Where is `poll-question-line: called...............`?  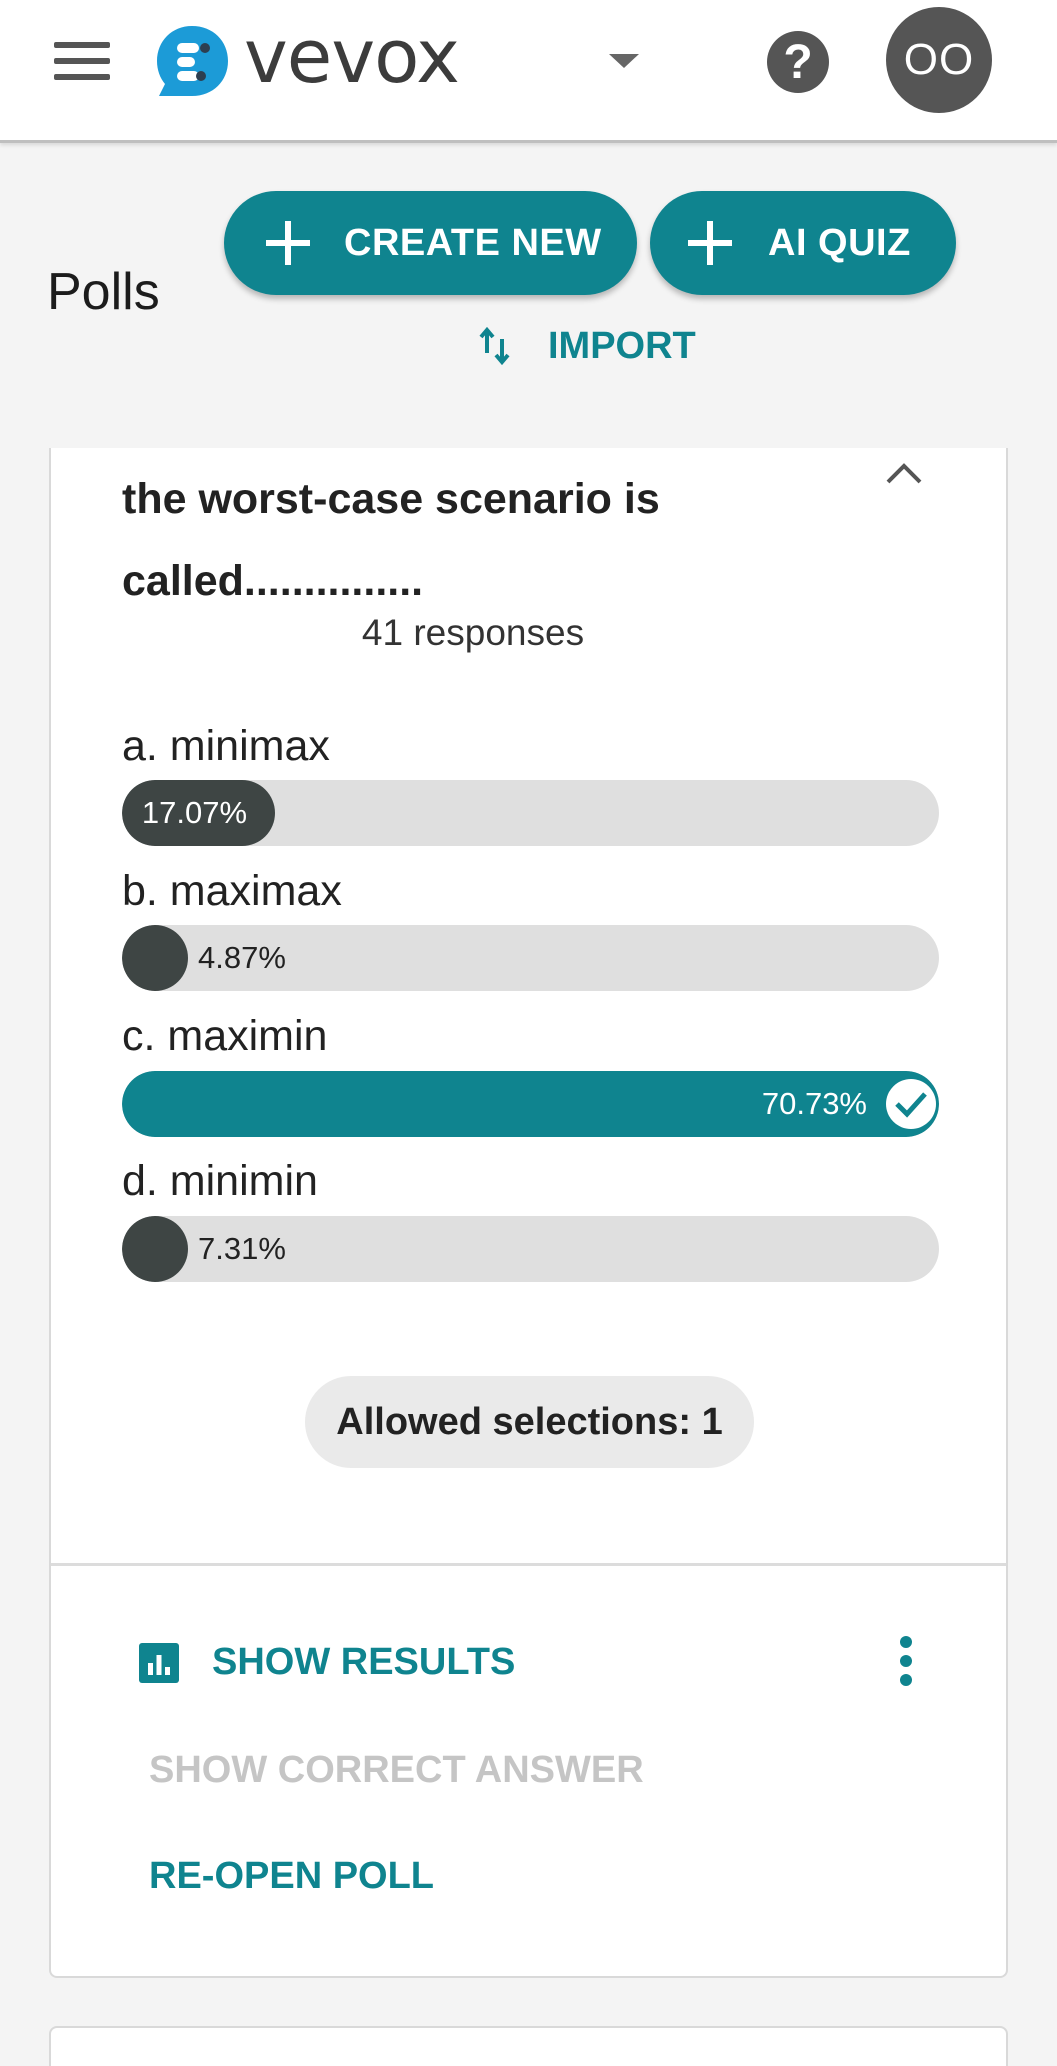
poll-question-line: called............... is located at coordinates (273, 581).